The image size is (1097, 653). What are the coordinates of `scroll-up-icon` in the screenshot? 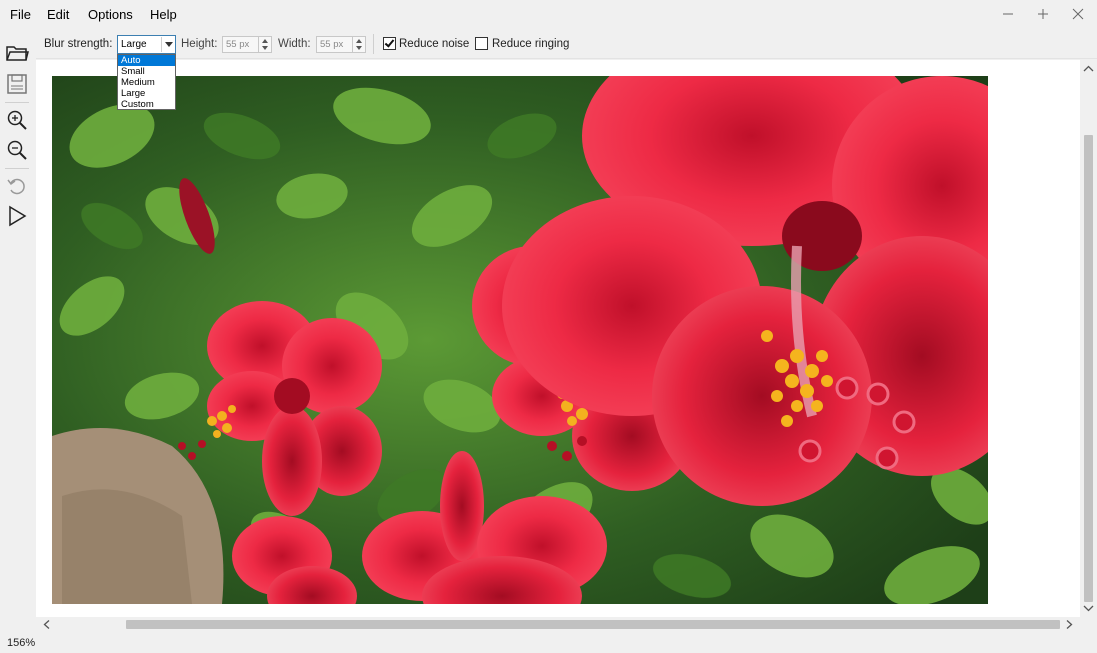 It's located at (1088, 69).